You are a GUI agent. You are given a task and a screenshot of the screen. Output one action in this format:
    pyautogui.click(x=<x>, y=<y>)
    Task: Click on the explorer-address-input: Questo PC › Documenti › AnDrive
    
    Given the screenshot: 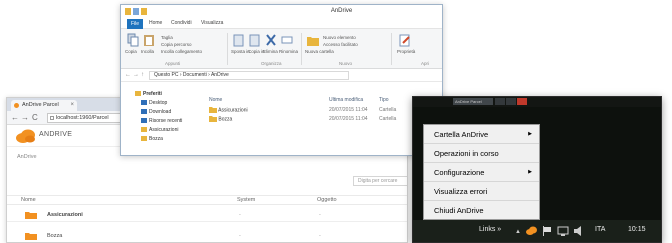 What is the action you would take?
    pyautogui.click(x=249, y=75)
    